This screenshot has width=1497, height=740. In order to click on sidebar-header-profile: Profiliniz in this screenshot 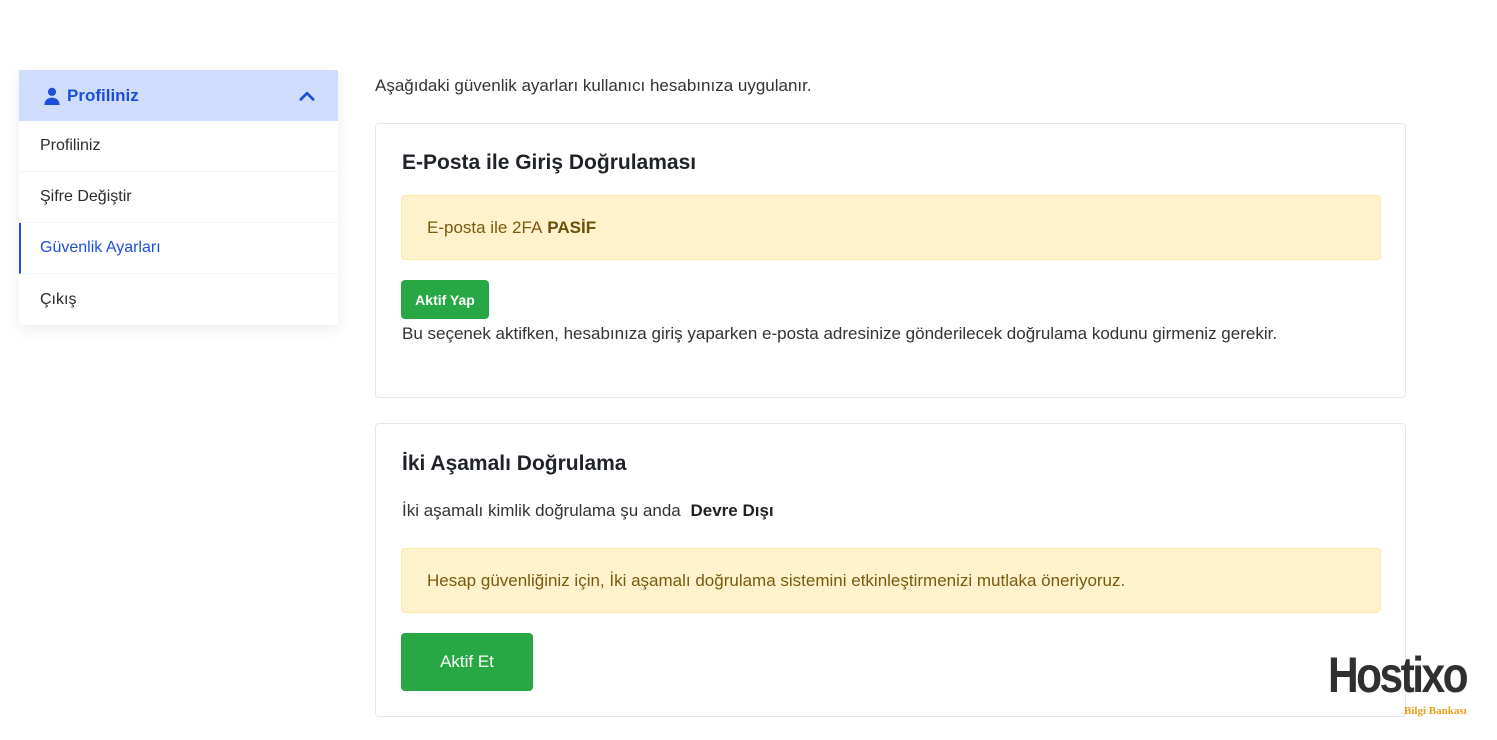, I will do `click(178, 95)`.